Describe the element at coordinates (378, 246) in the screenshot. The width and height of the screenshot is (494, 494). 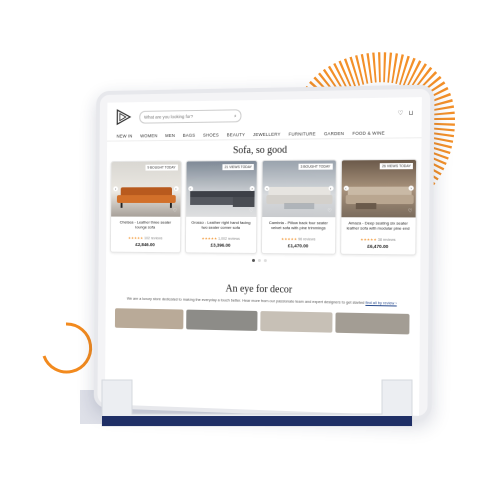
I see `product-price: £6,470.00` at that location.